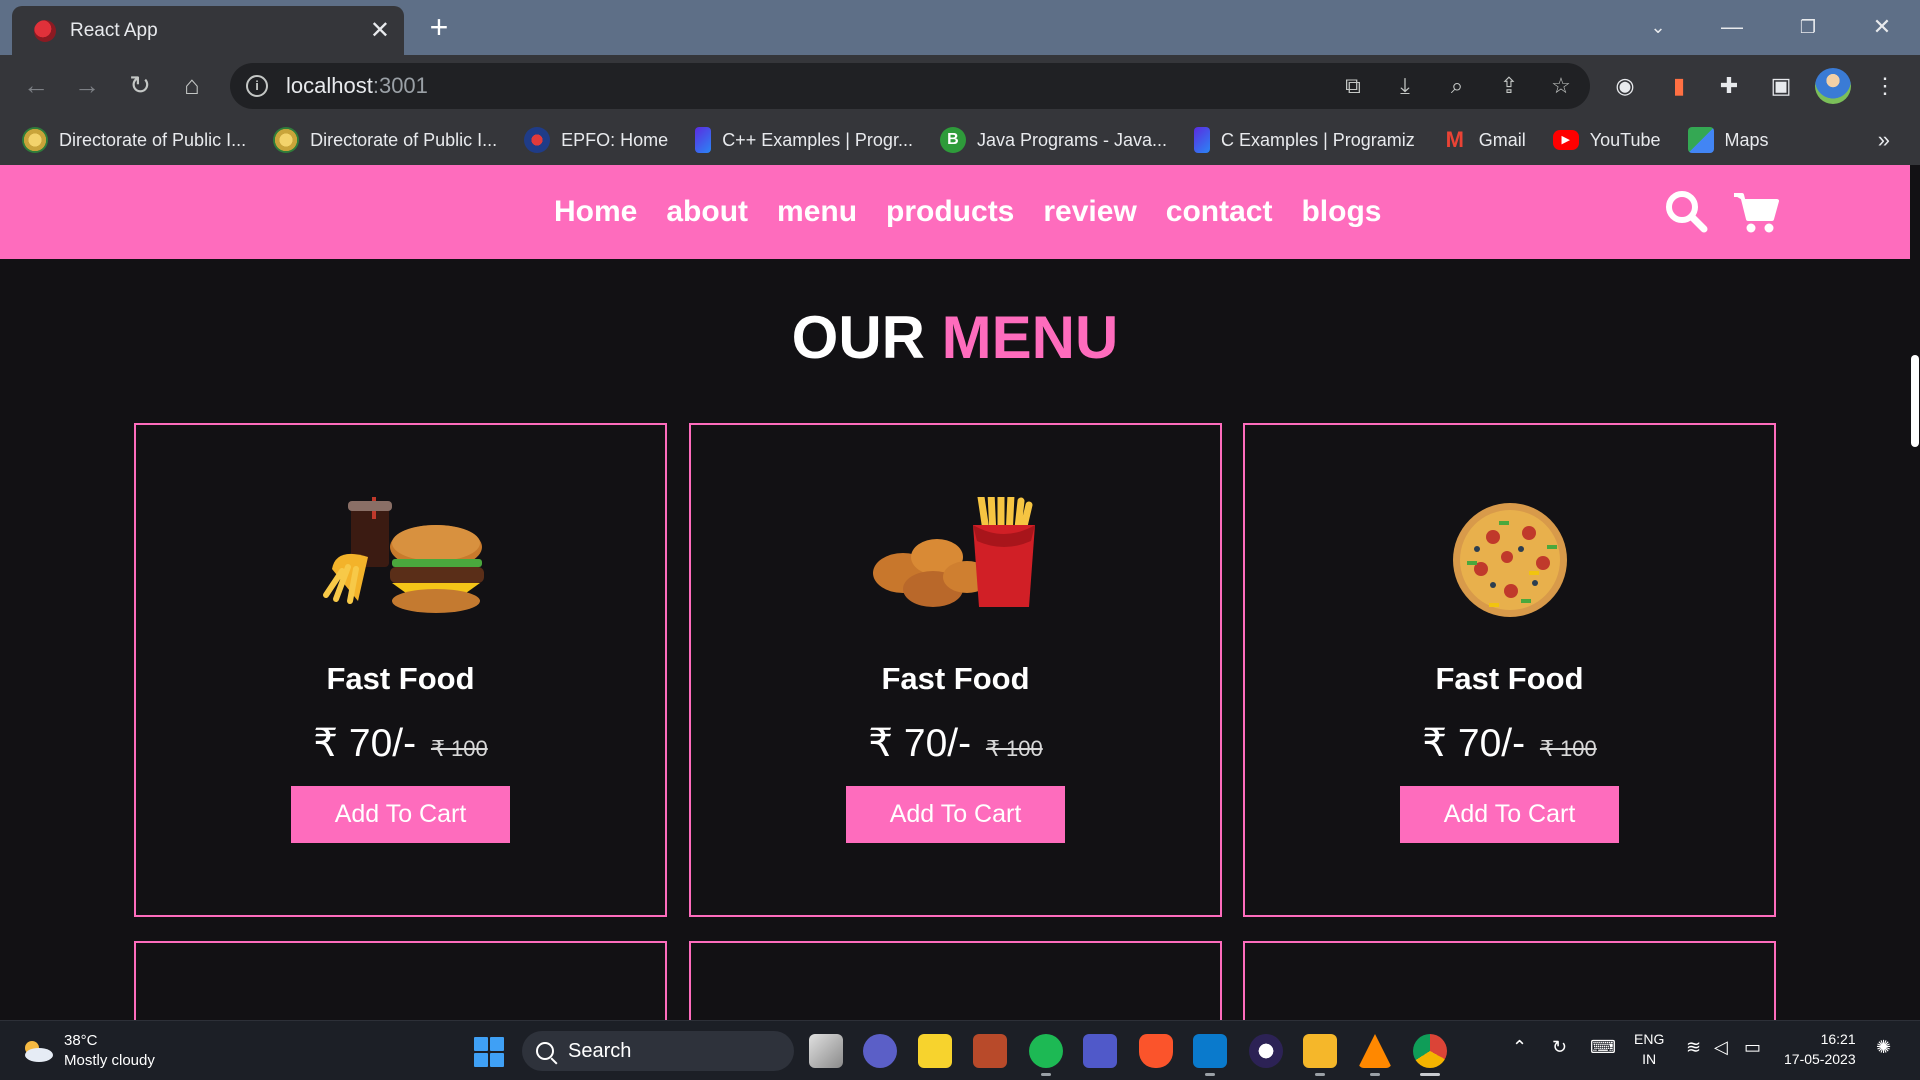 The image size is (1920, 1080). Describe the element at coordinates (1046, 1051) in the screenshot. I see `spotify-icon` at that location.